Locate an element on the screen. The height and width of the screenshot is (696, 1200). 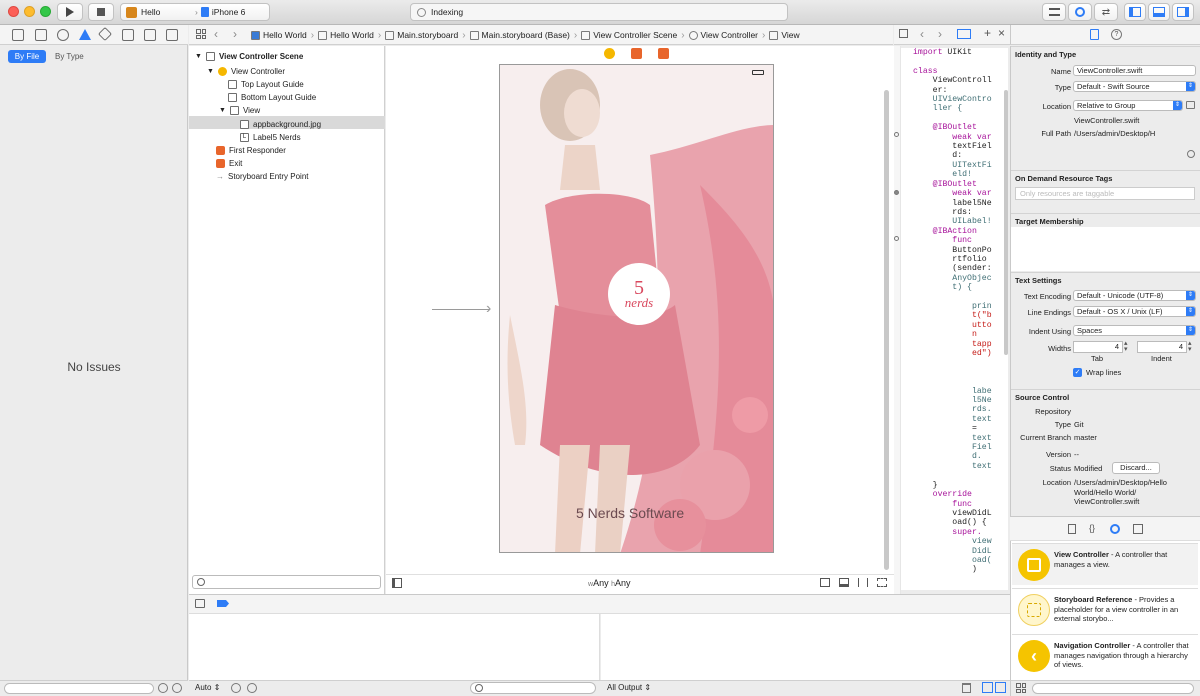
outline-filter-input is located at coordinates (286, 582).